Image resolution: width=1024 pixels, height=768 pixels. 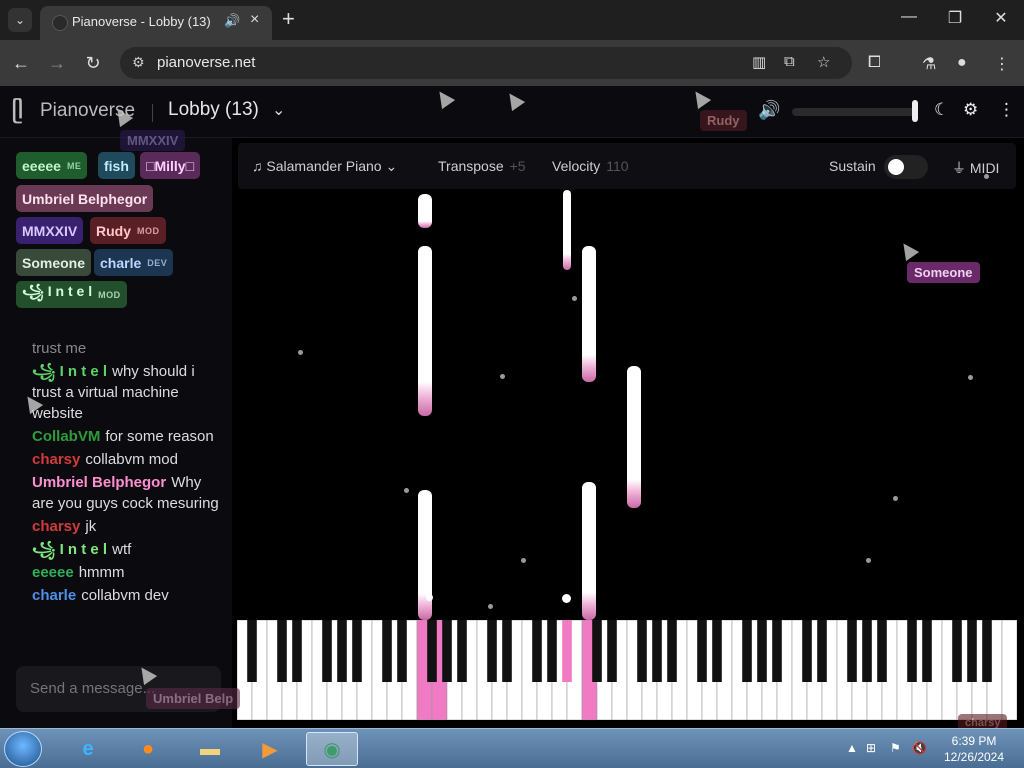 What do you see at coordinates (213, 110) in the screenshot?
I see `room-name: Lobby (13)` at bounding box center [213, 110].